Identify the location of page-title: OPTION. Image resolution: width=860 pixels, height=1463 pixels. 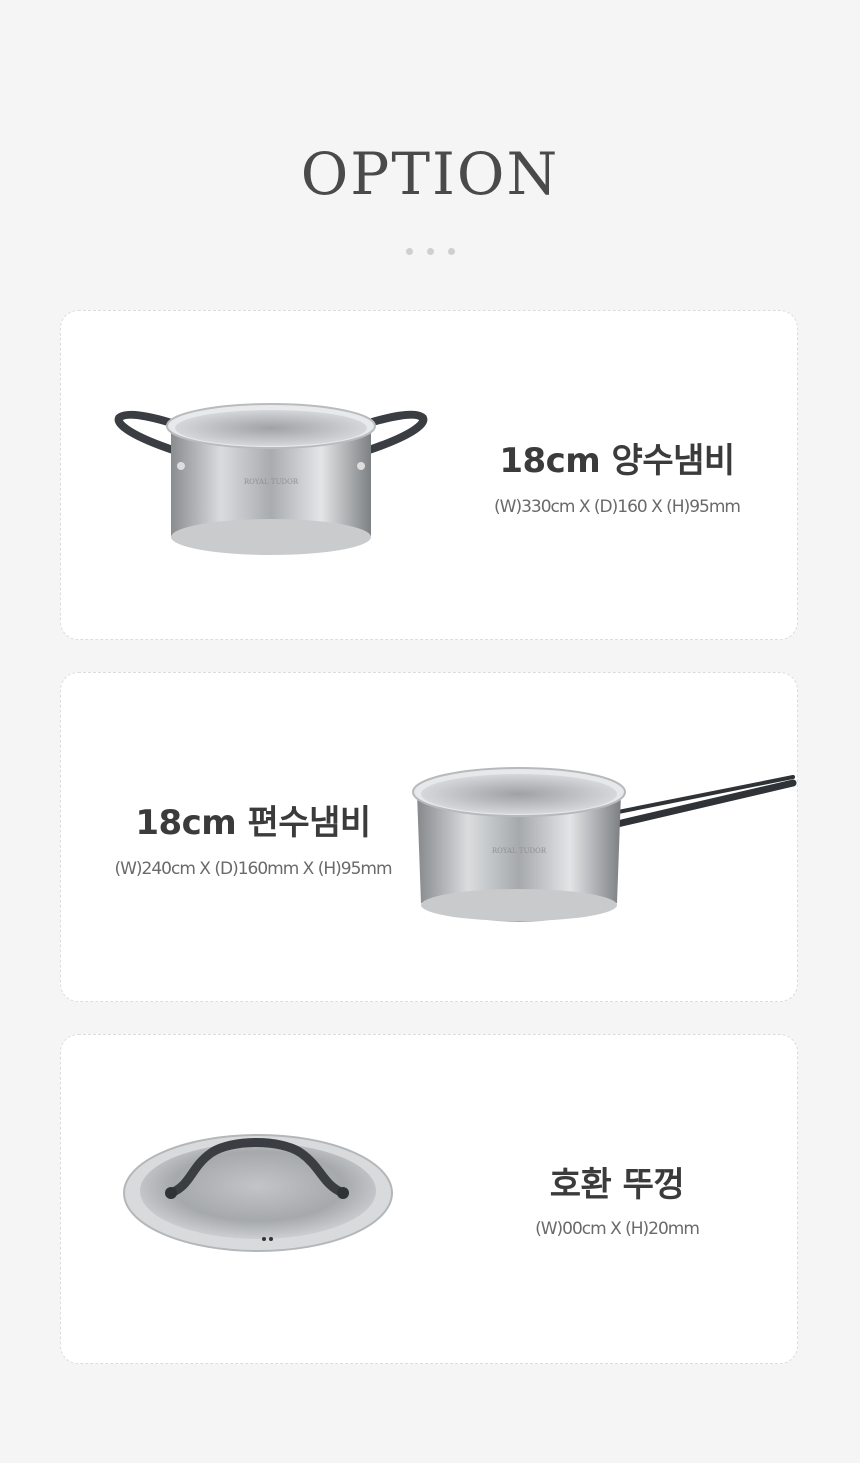
(430, 174).